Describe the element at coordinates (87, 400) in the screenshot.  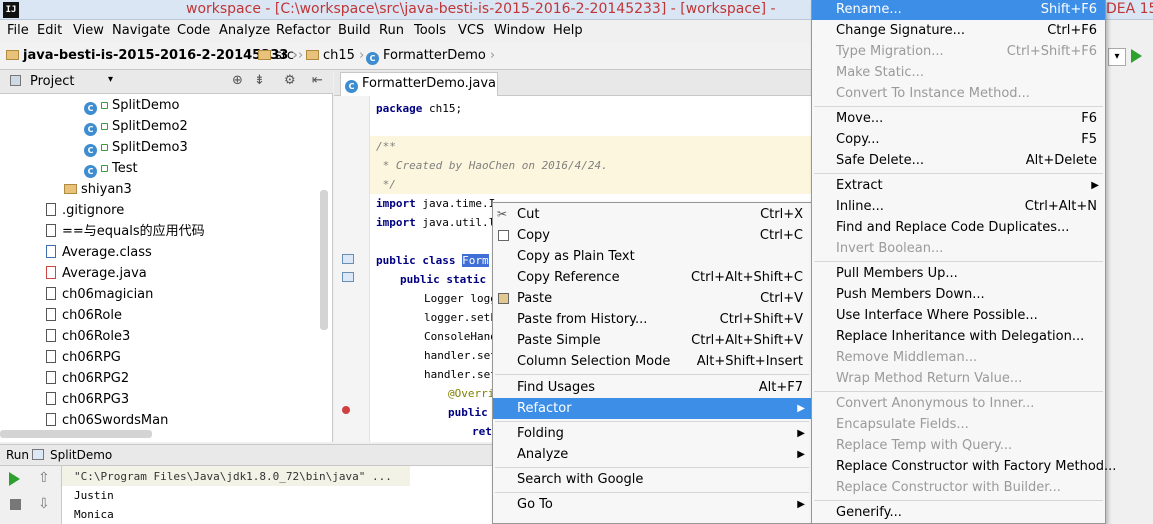
I see `tree-item: ch06RPG3` at that location.